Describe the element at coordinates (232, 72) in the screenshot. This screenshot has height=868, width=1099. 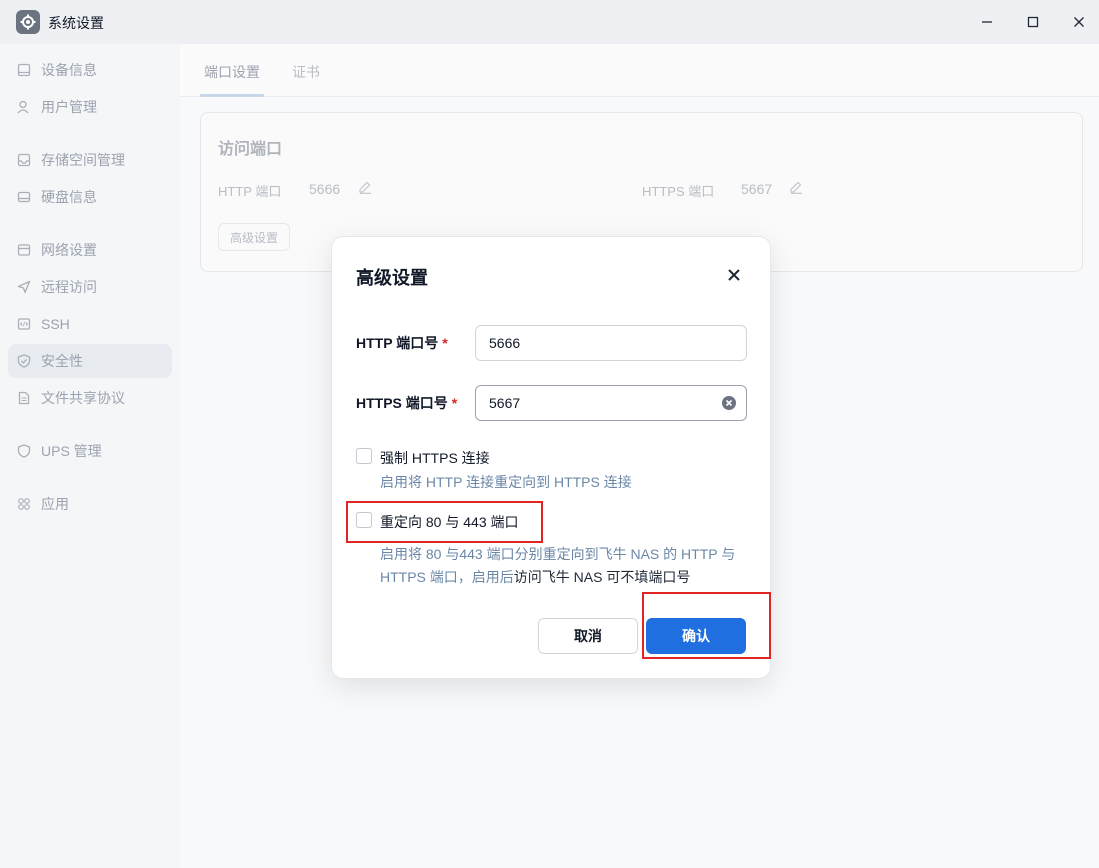
I see `tab-port-settings: 端口设置` at that location.